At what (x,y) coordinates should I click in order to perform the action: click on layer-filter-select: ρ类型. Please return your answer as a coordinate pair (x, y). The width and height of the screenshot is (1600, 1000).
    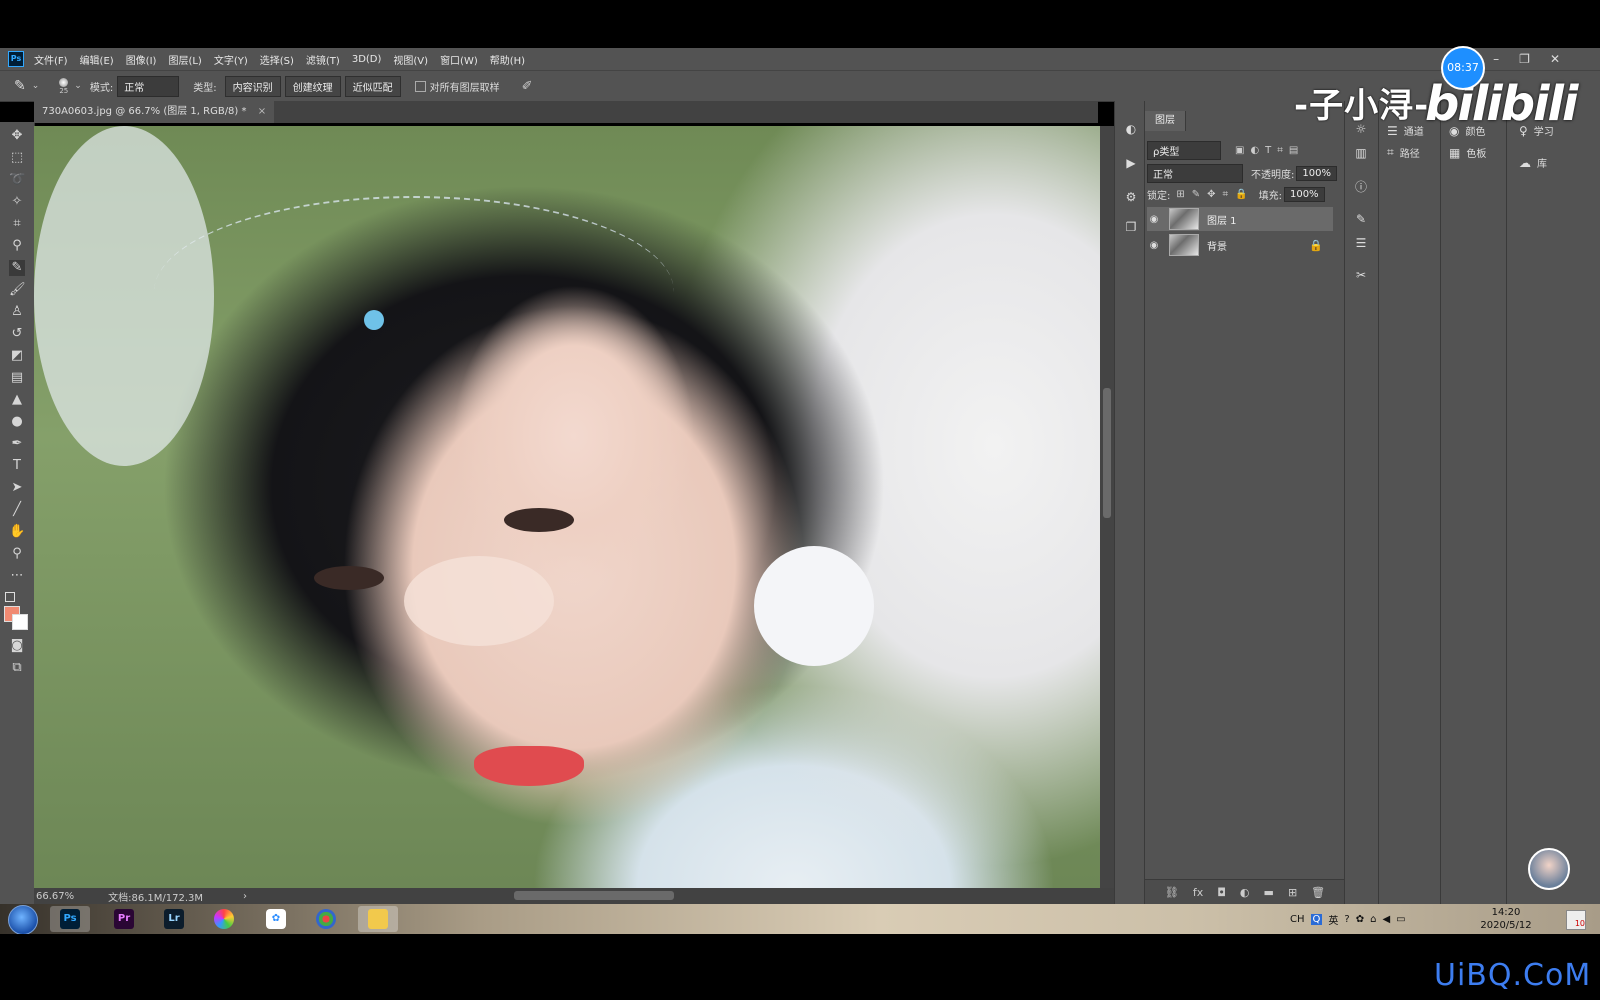
    Looking at the image, I should click on (1184, 150).